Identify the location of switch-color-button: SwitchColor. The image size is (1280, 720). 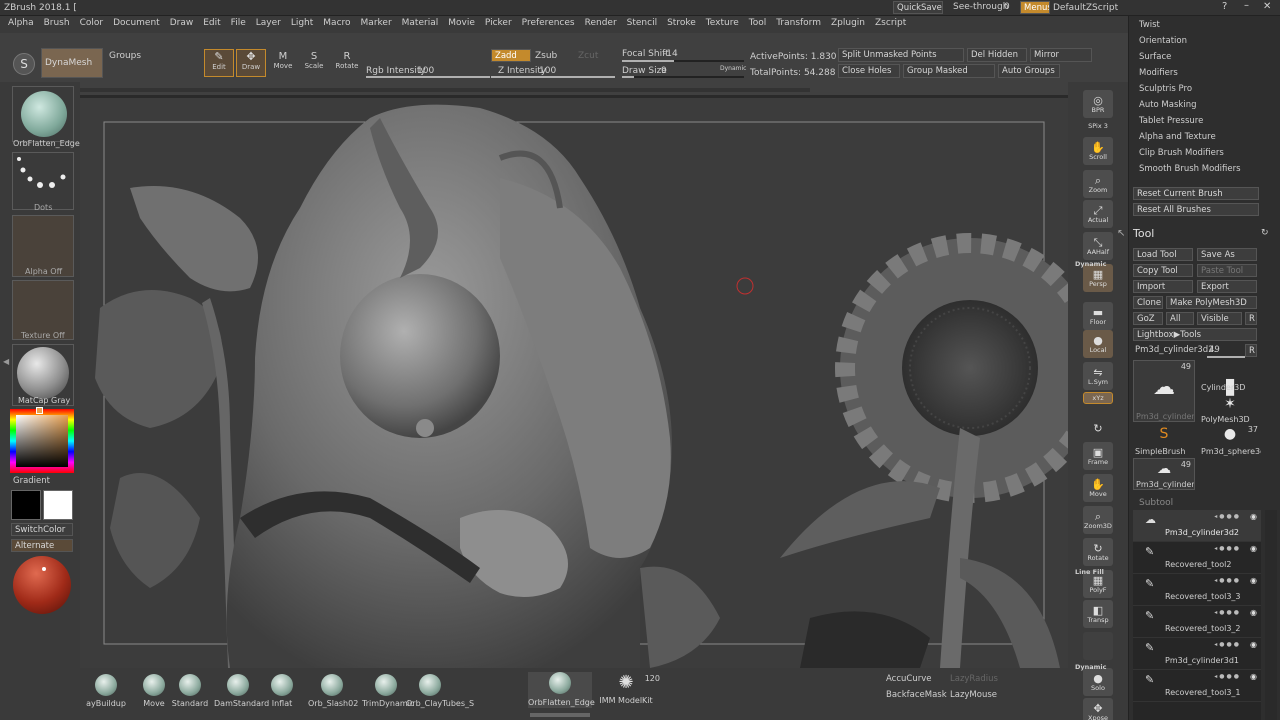
(42, 529).